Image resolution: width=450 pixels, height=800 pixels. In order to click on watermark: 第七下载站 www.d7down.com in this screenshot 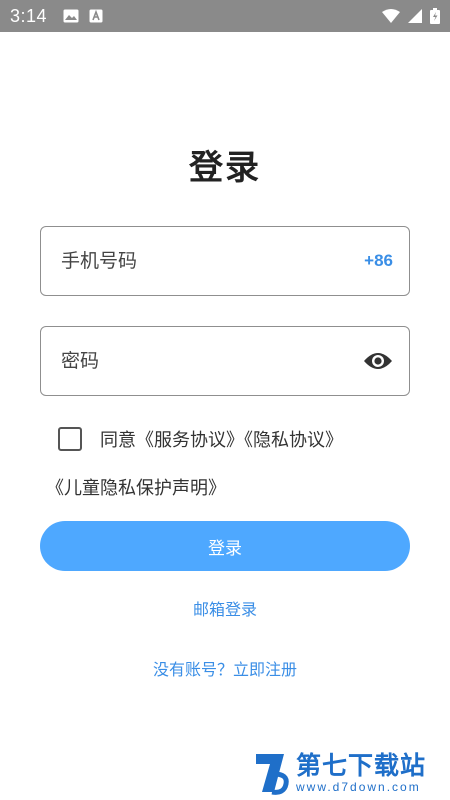, I will do `click(350, 773)`.